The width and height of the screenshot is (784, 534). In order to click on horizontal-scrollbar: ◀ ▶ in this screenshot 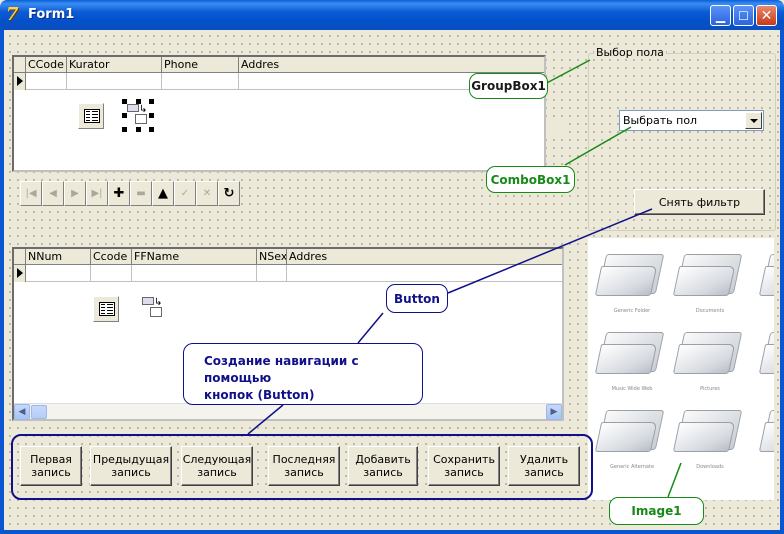, I will do `click(288, 411)`.